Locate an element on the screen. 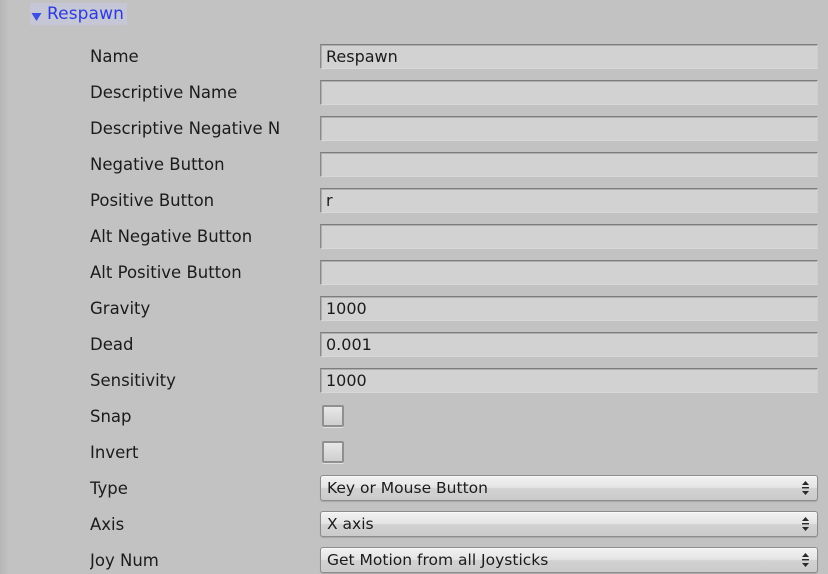 Image resolution: width=828 pixels, height=574 pixels. dropdown-type: Key or Mouse Button is located at coordinates (569, 488).